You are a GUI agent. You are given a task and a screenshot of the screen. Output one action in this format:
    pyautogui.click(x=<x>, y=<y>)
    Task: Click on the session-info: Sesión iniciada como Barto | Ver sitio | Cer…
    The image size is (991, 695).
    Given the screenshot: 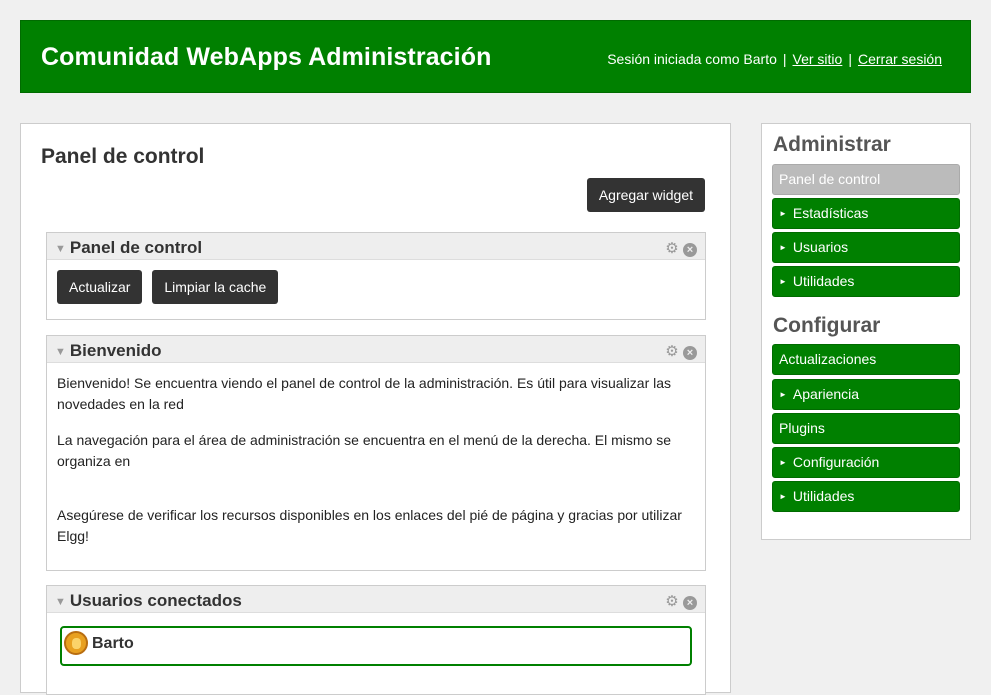 What is the action you would take?
    pyautogui.click(x=774, y=59)
    